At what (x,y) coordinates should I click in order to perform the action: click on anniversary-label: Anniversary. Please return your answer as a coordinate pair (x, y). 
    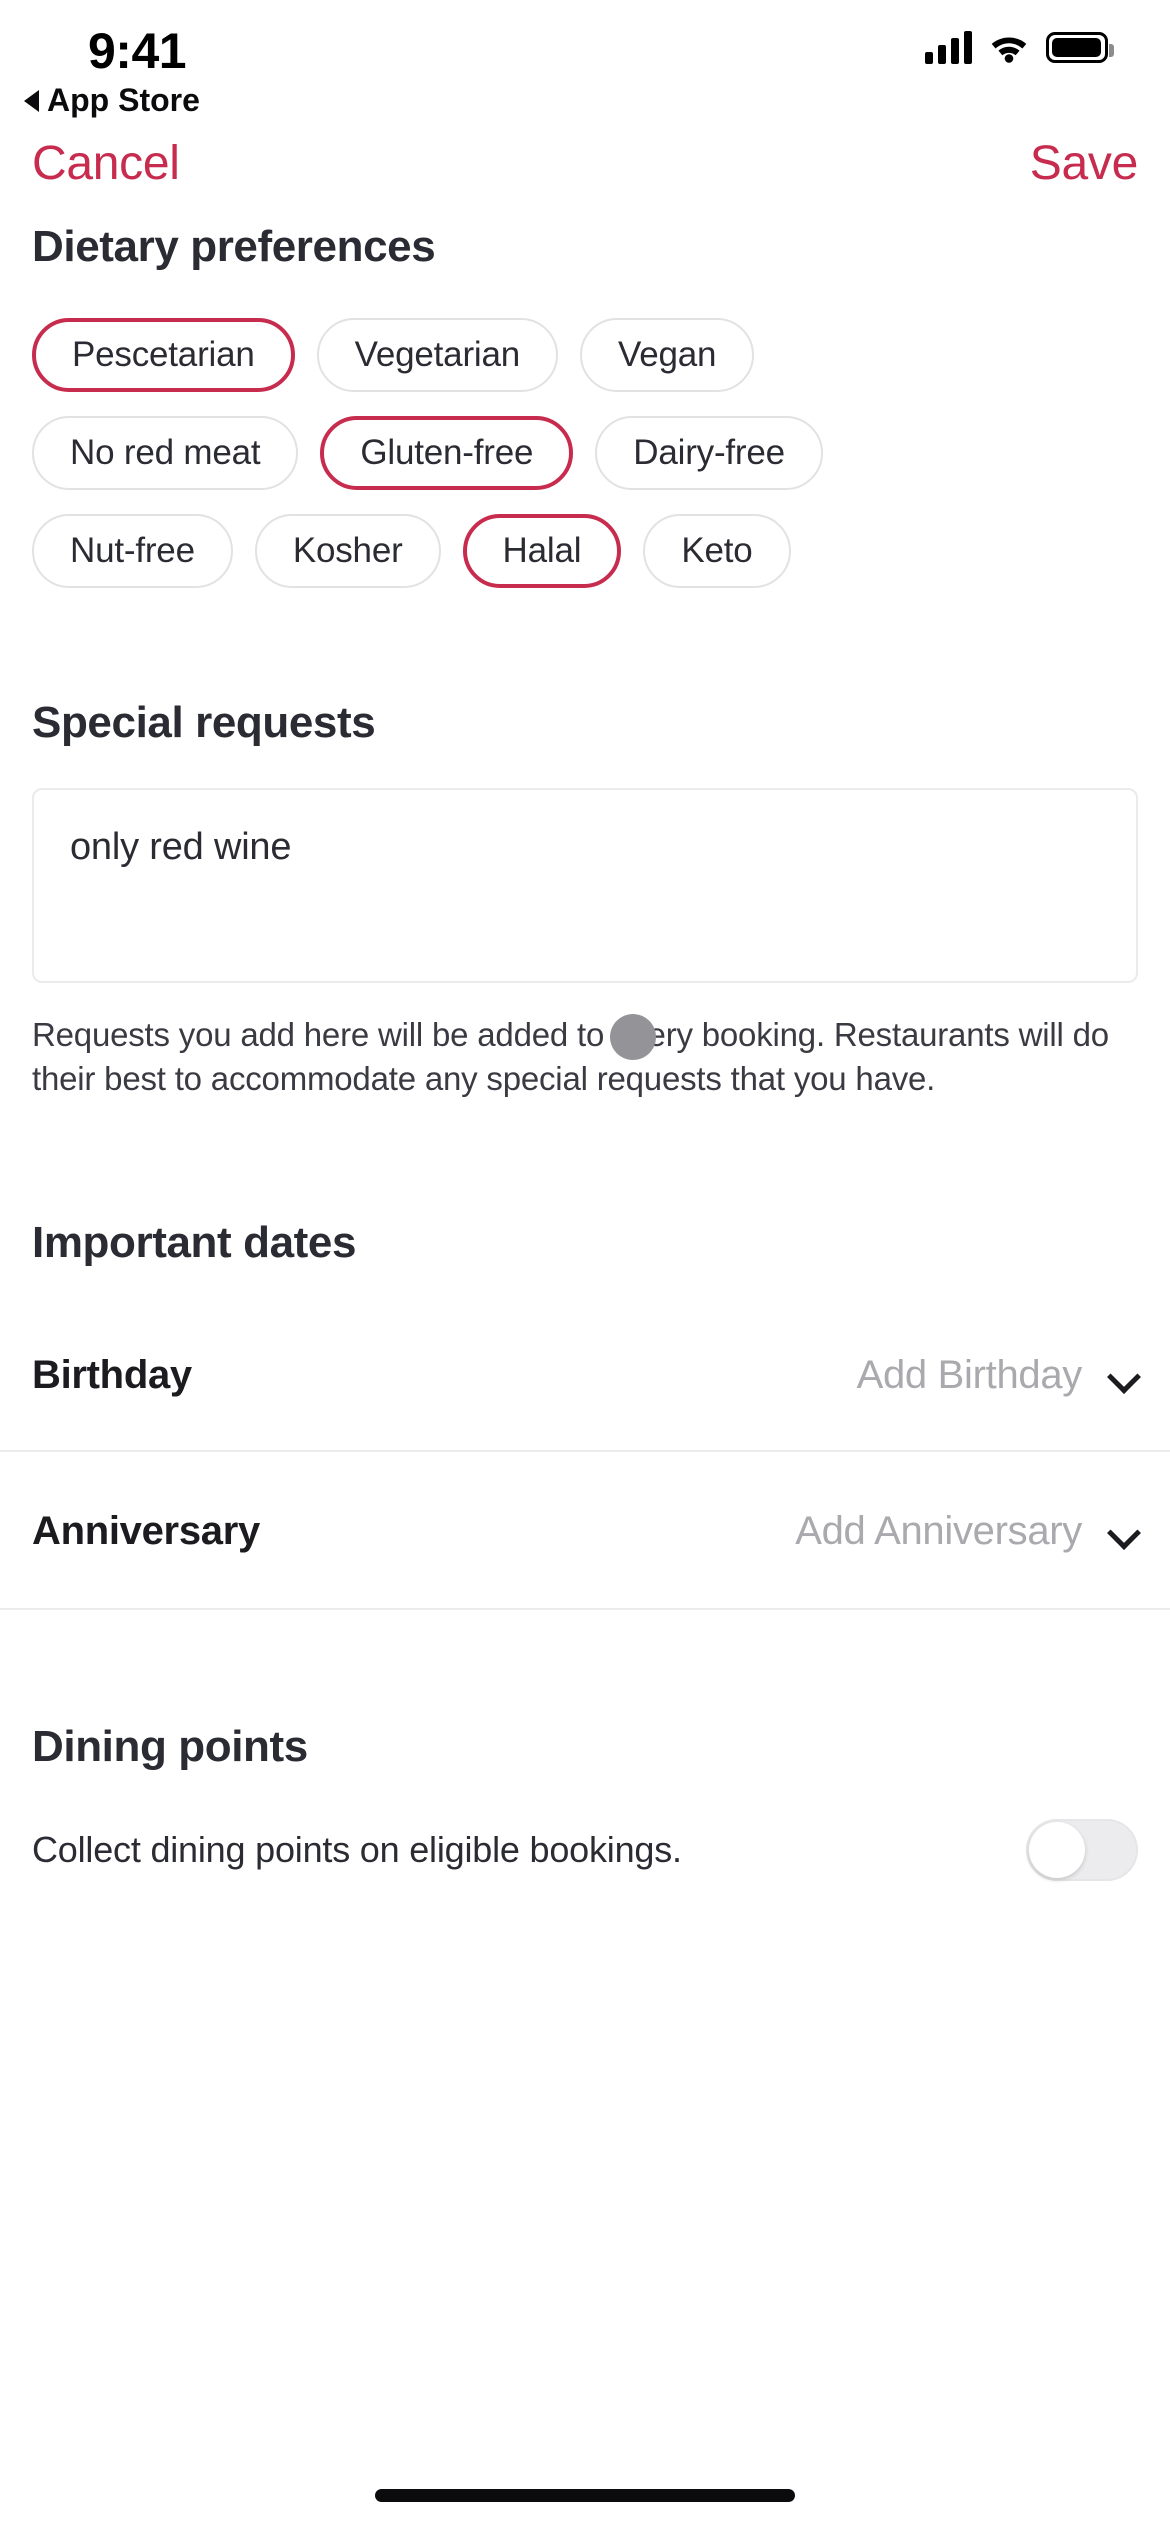
    Looking at the image, I should click on (146, 1530).